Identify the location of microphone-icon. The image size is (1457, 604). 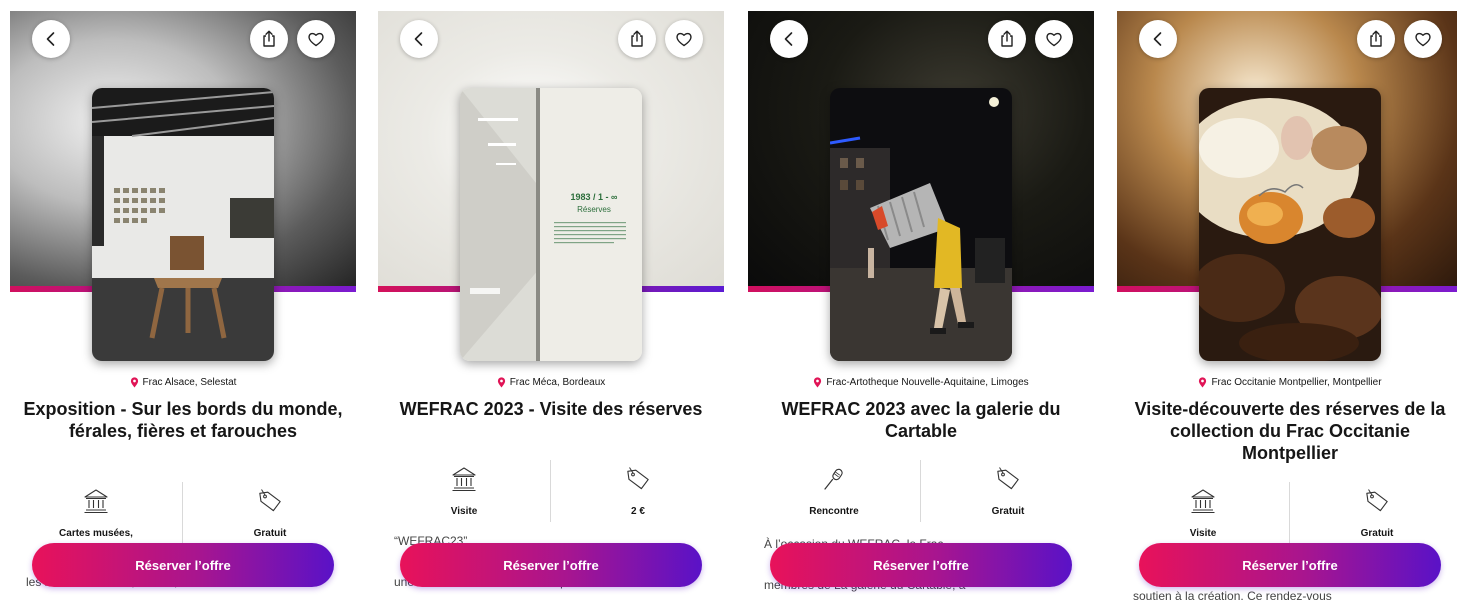
(834, 479).